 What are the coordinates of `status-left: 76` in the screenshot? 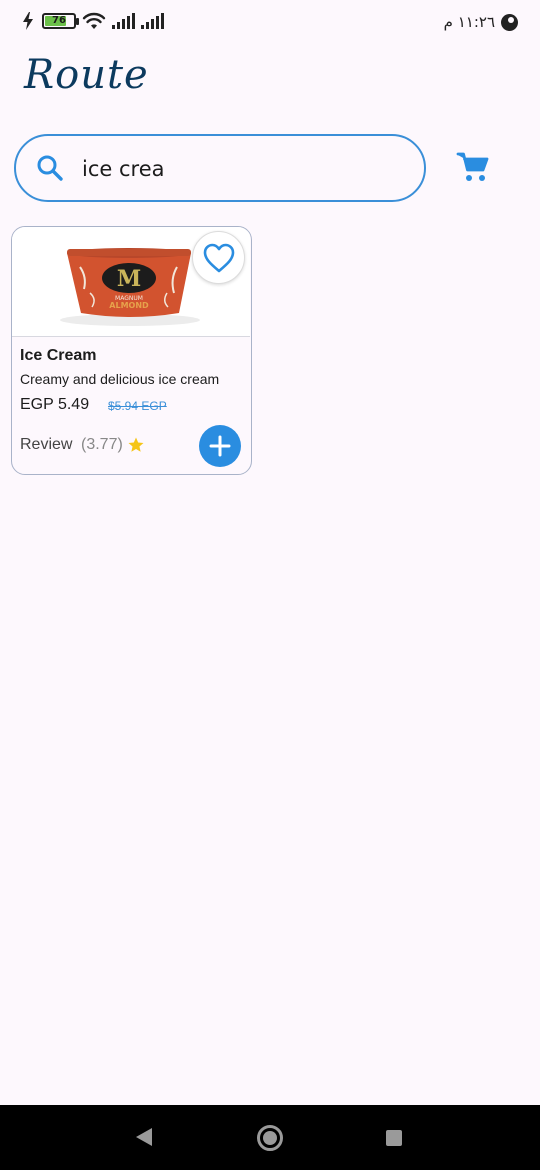 It's located at (93, 21).